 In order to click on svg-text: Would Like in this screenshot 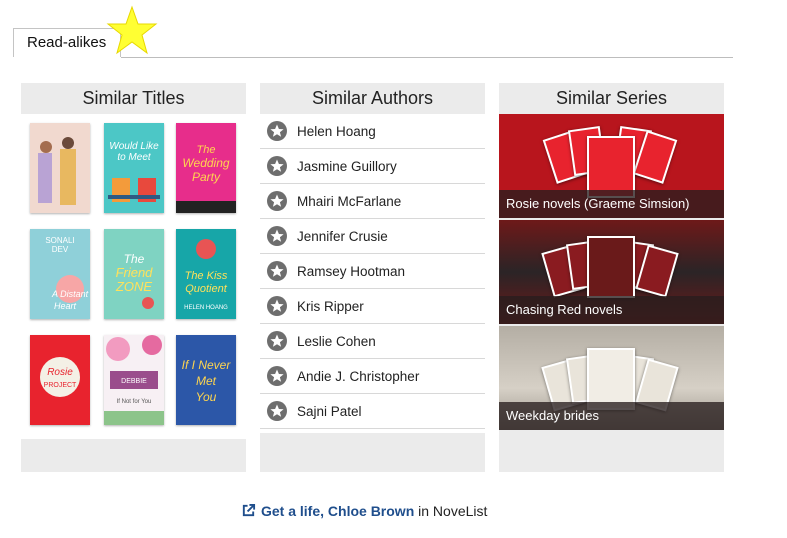, I will do `click(134, 146)`.